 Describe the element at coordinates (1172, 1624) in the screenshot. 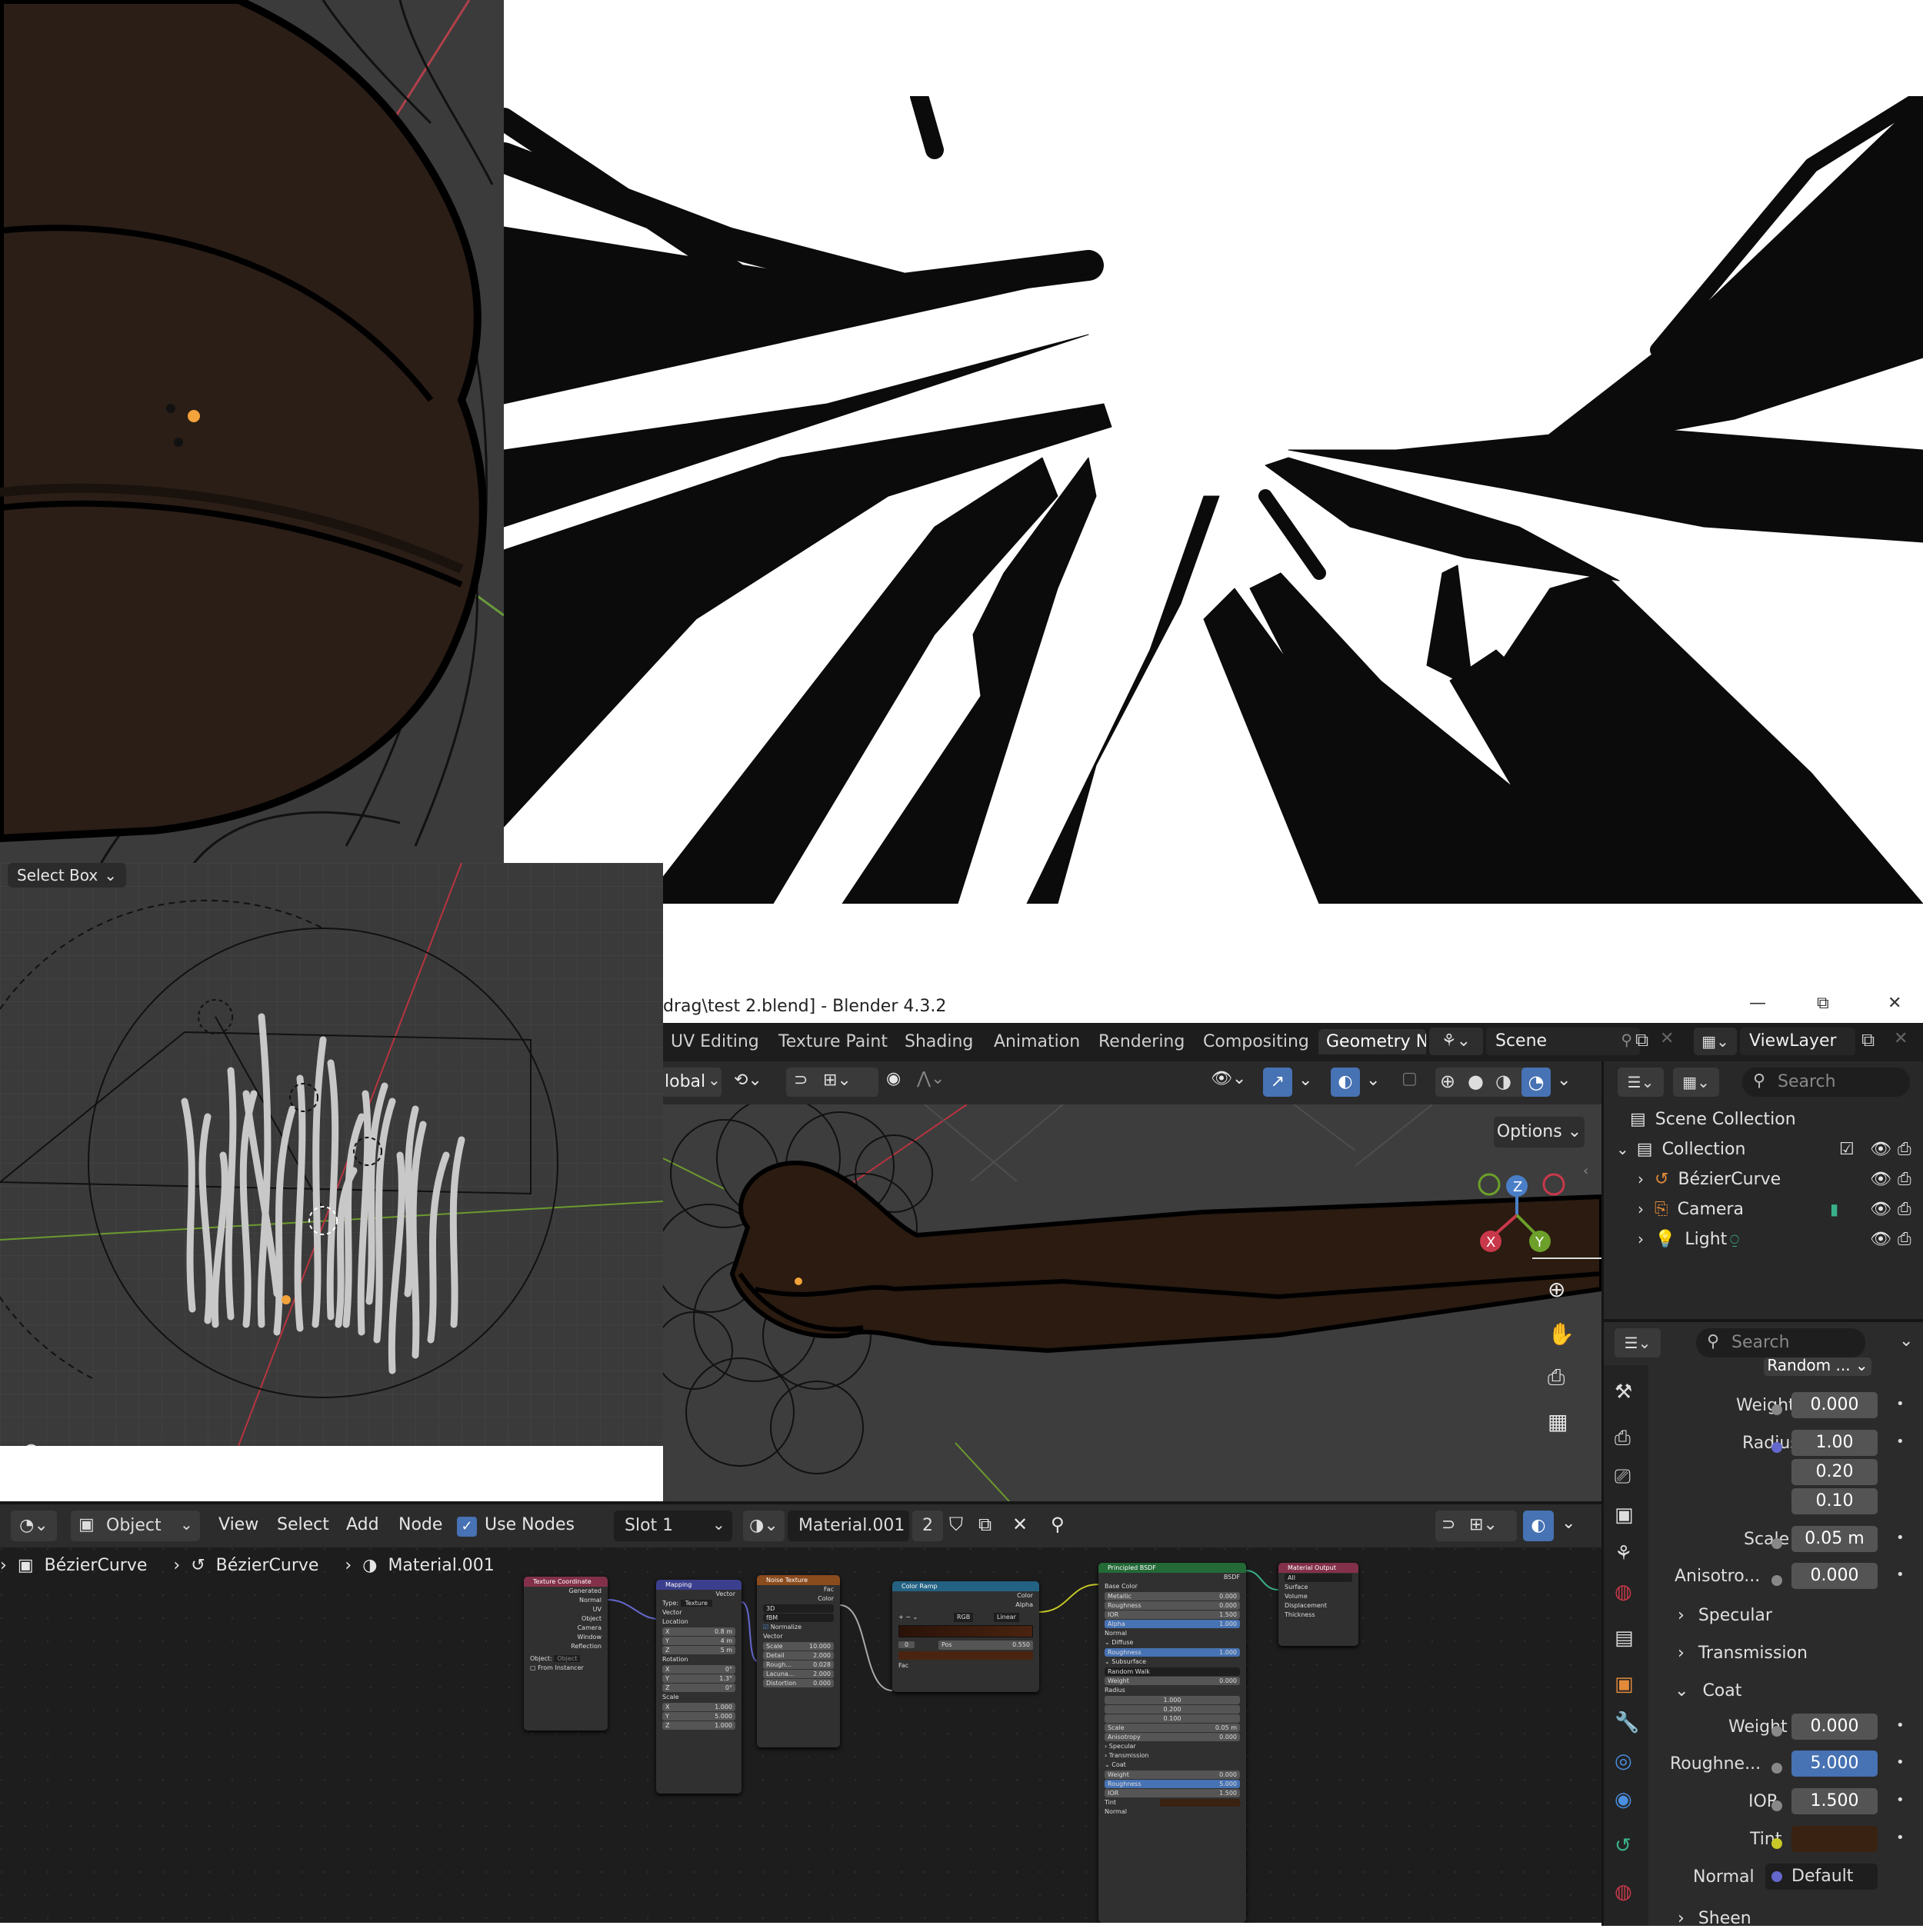

I see `alpha-field: Alpha 1.000` at that location.